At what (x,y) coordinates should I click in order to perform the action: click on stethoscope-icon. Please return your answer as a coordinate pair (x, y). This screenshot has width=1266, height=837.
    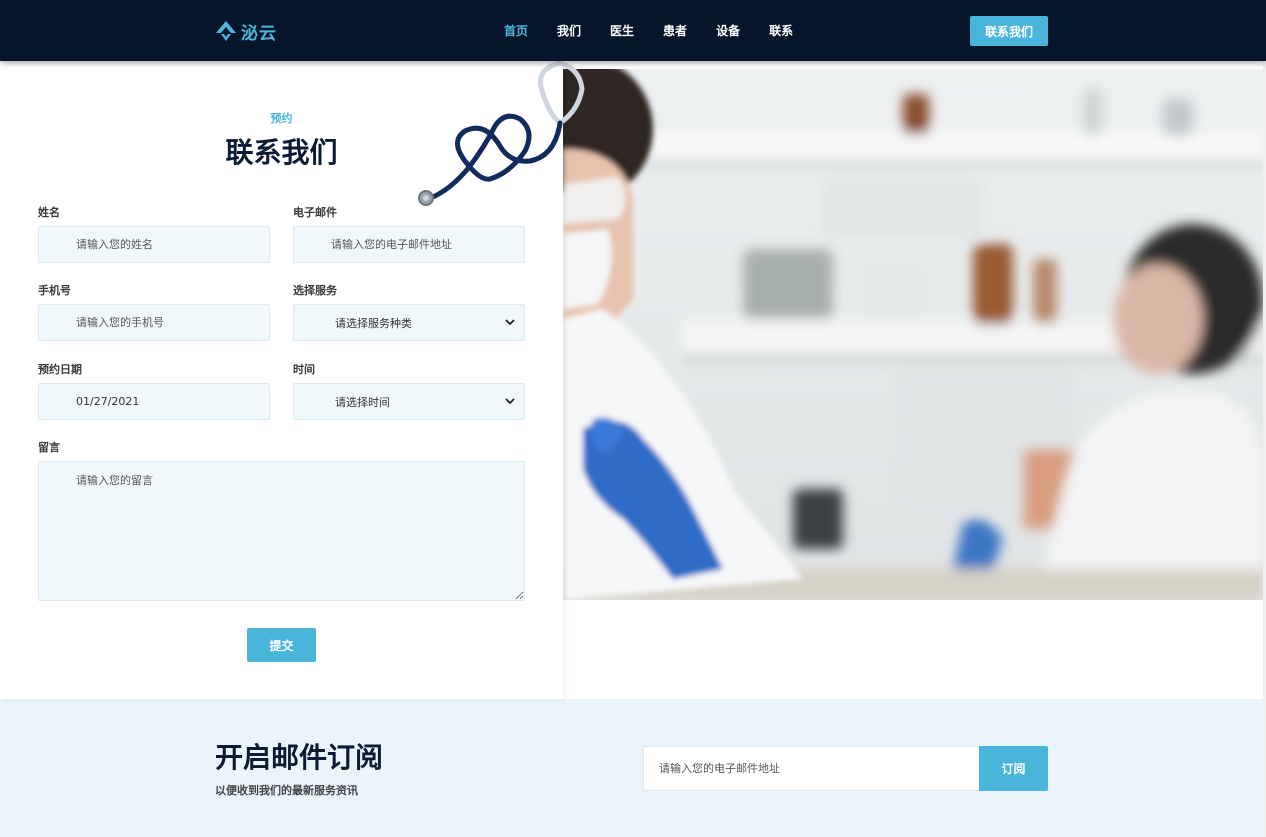
    Looking at the image, I should click on (501, 133).